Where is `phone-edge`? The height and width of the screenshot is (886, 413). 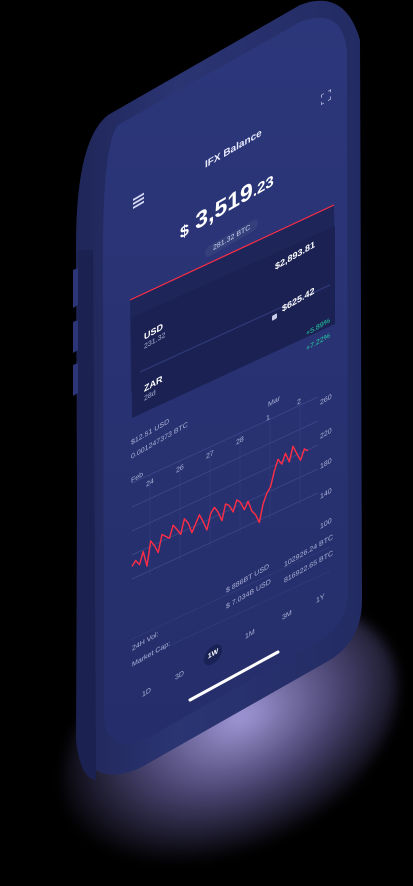 phone-edge is located at coordinates (86, 515).